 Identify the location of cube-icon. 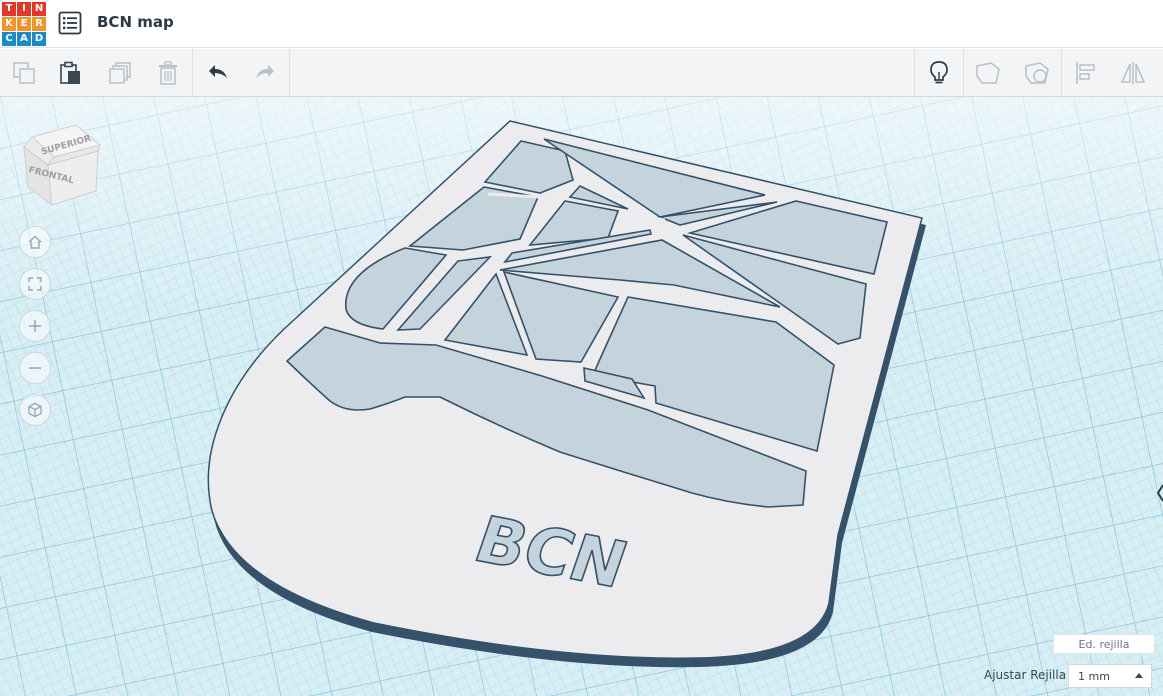
(35, 410).